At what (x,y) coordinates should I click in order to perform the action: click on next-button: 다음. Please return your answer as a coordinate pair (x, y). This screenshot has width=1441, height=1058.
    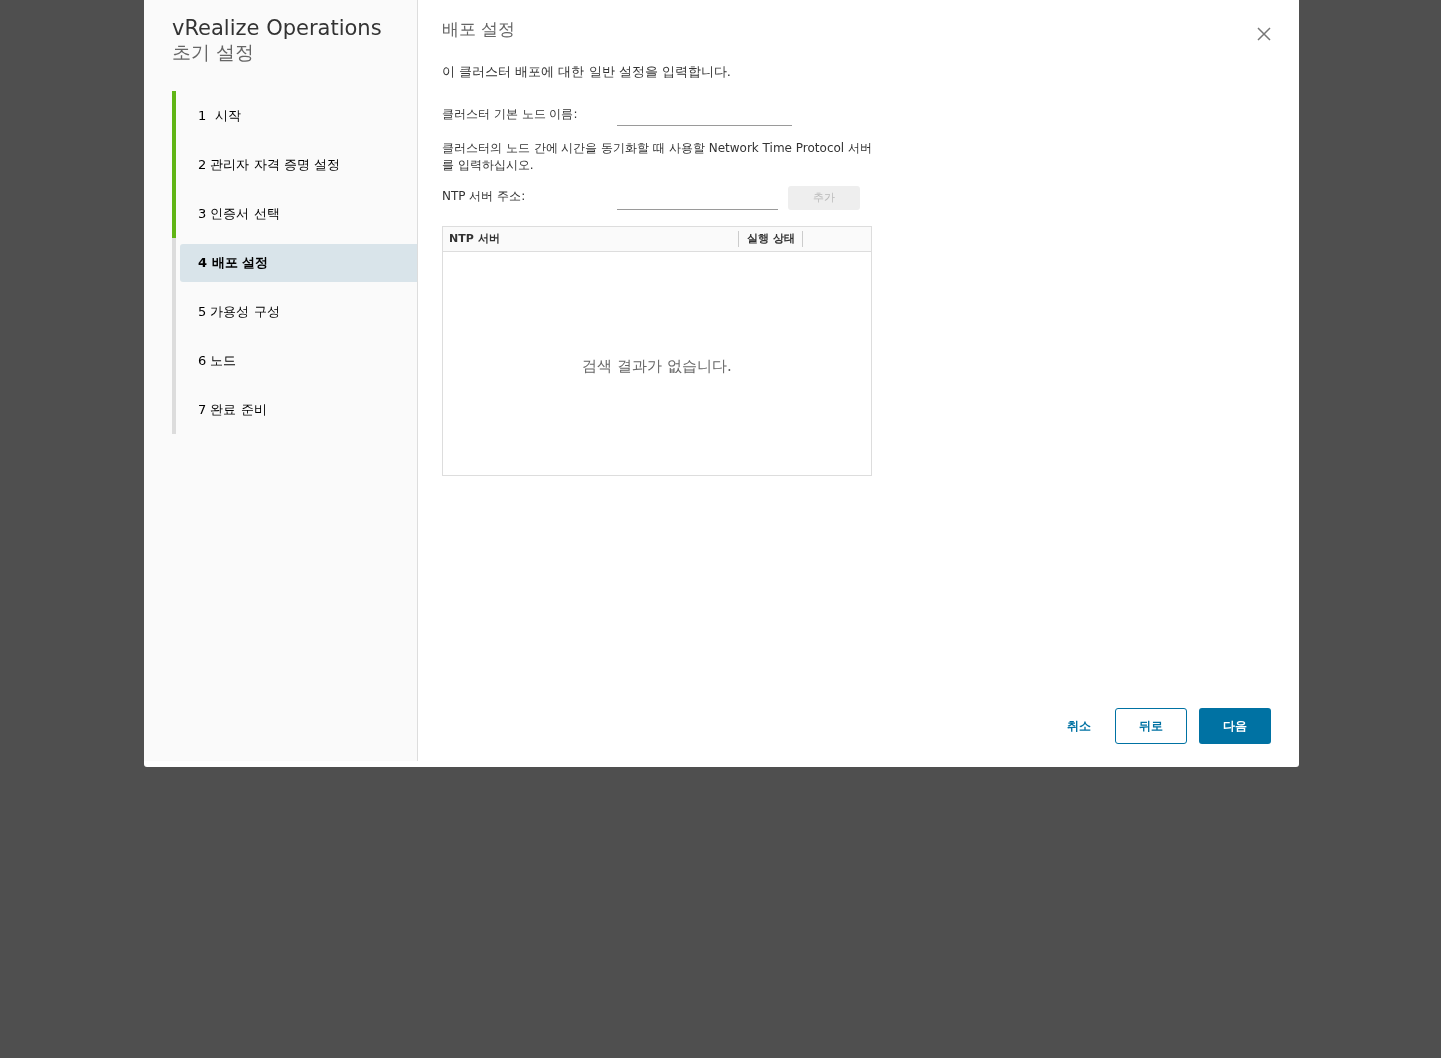
    Looking at the image, I should click on (1235, 726).